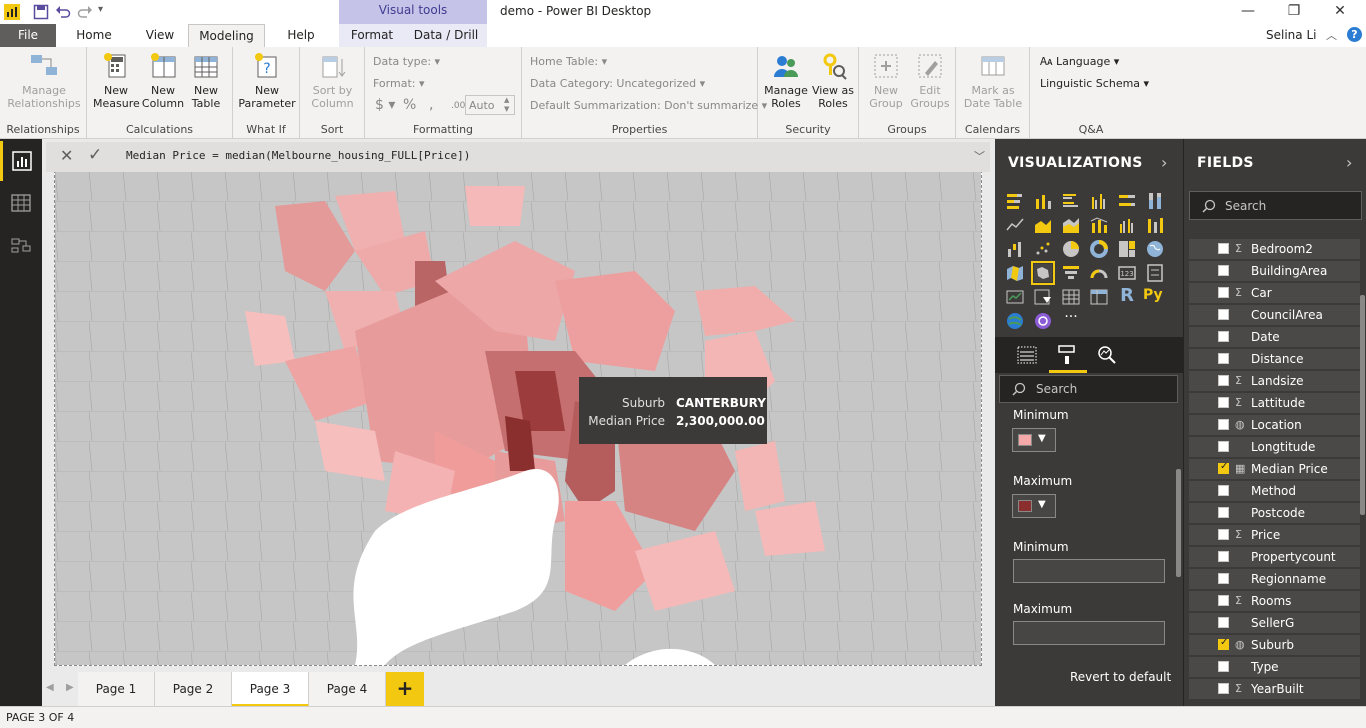 The height and width of the screenshot is (728, 1366). Describe the element at coordinates (385, 105) in the screenshot. I see `currency-button: $ ▾` at that location.